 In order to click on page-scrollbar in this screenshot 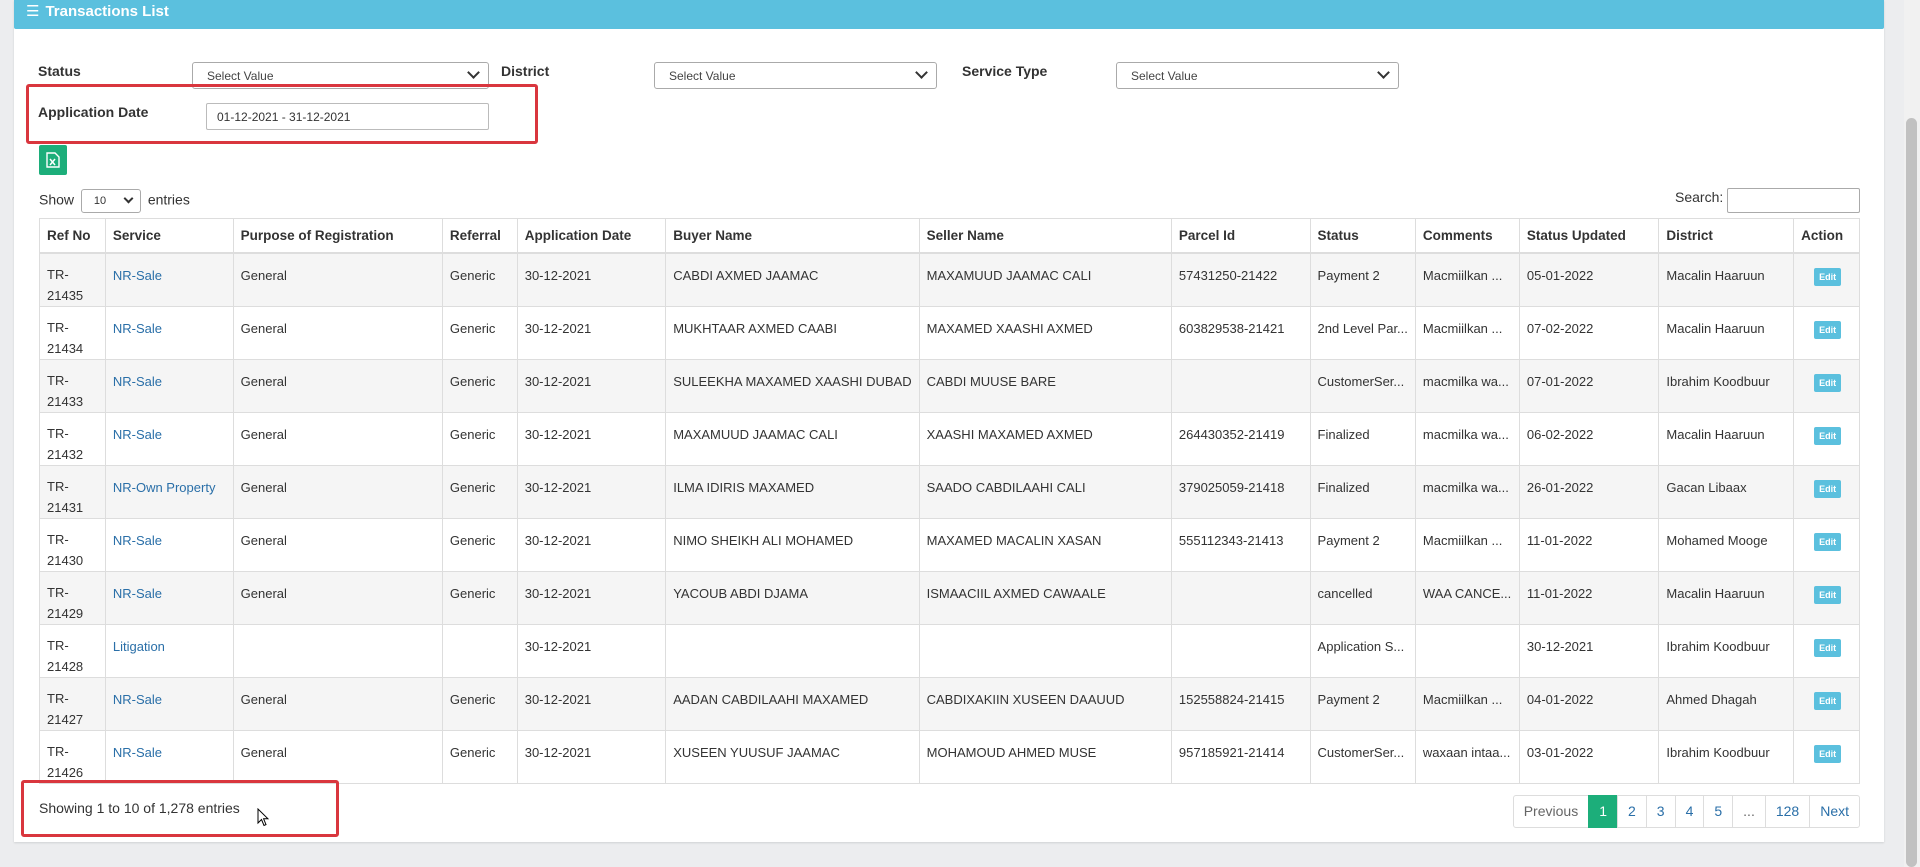, I will do `click(1912, 433)`.